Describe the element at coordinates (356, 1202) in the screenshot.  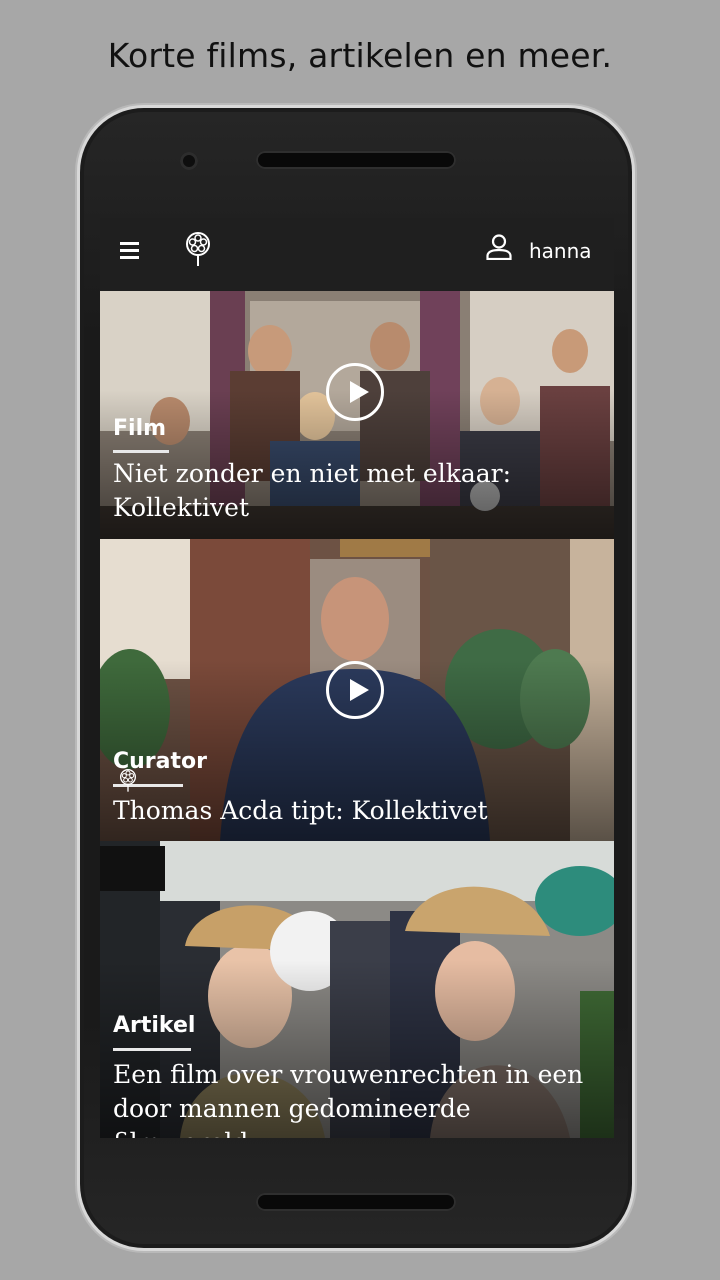
I see `bottom-speaker` at that location.